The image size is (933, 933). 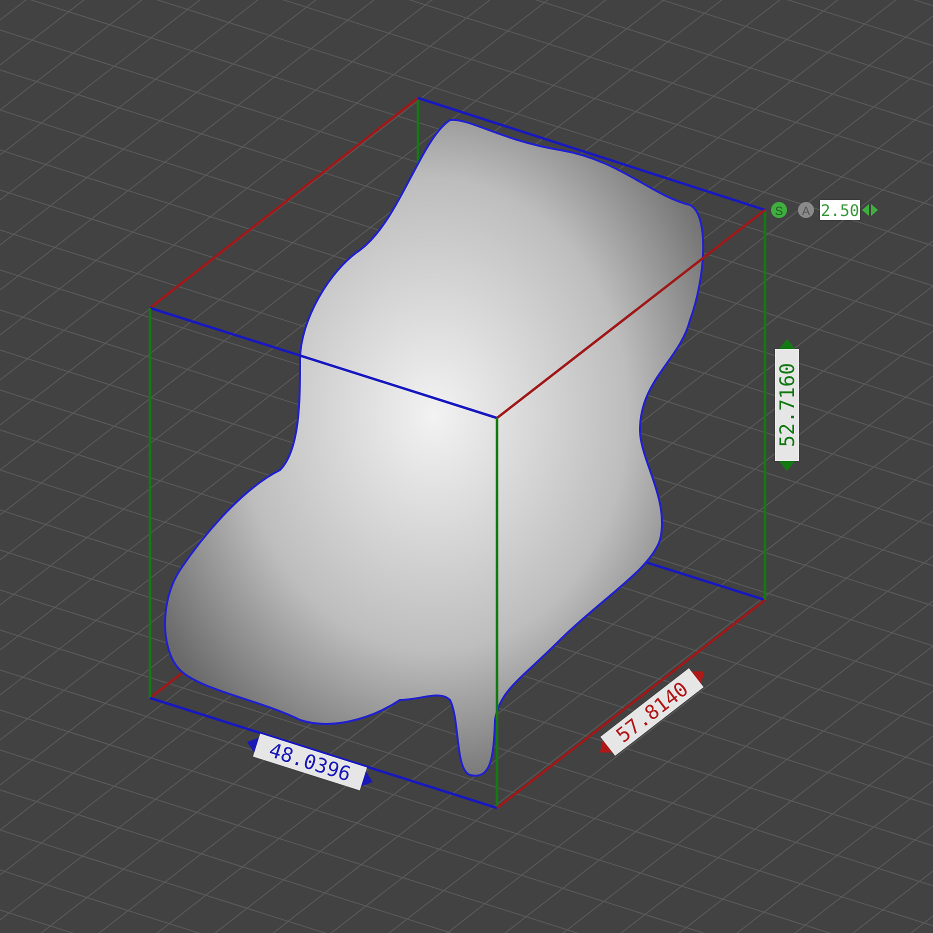 I want to click on stepper-arrows-icon, so click(x=870, y=210).